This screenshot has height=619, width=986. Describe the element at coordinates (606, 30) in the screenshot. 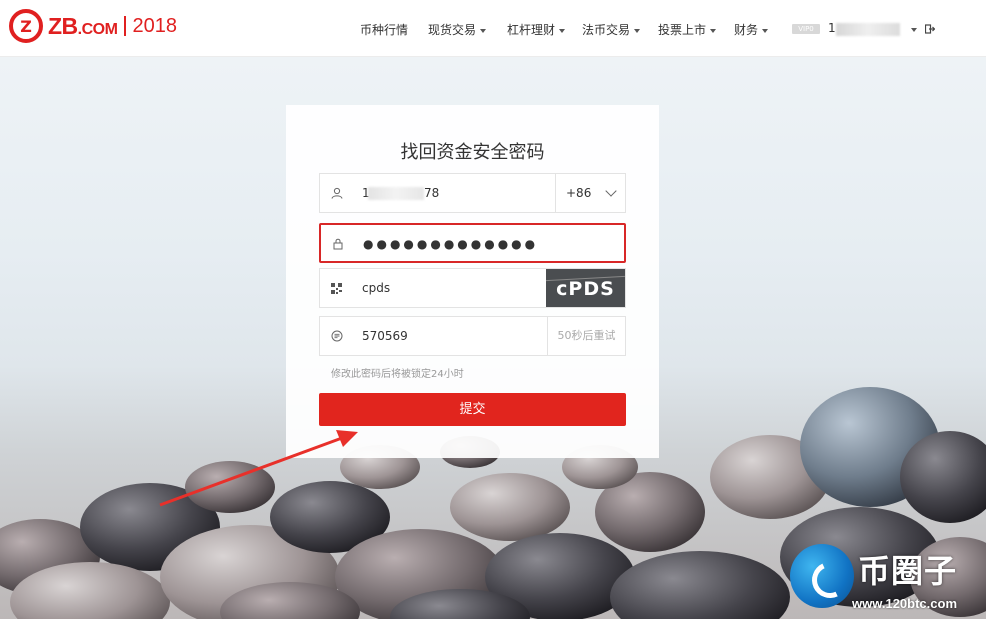

I see `nav-item-label: 法币交易` at that location.